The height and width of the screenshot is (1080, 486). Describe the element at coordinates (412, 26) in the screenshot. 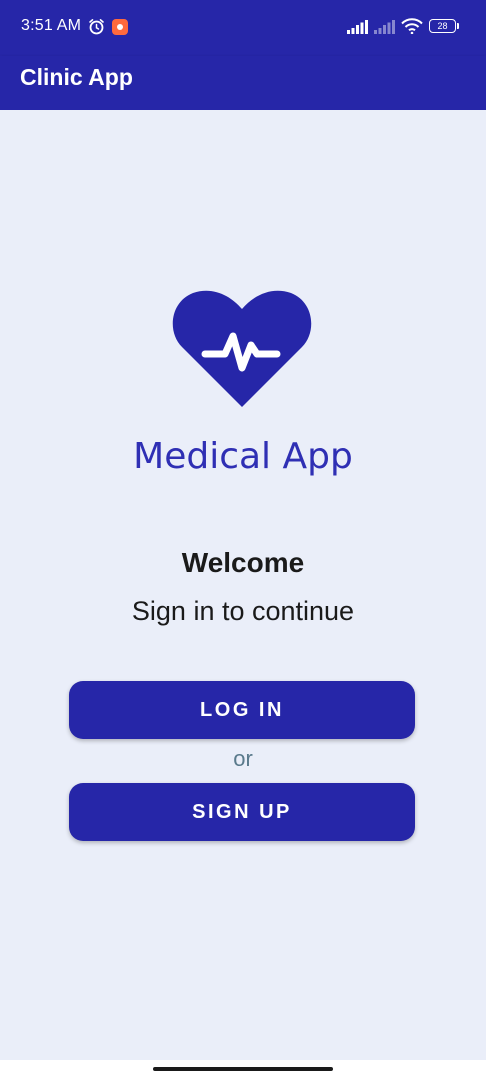

I see `wifi-icon` at that location.